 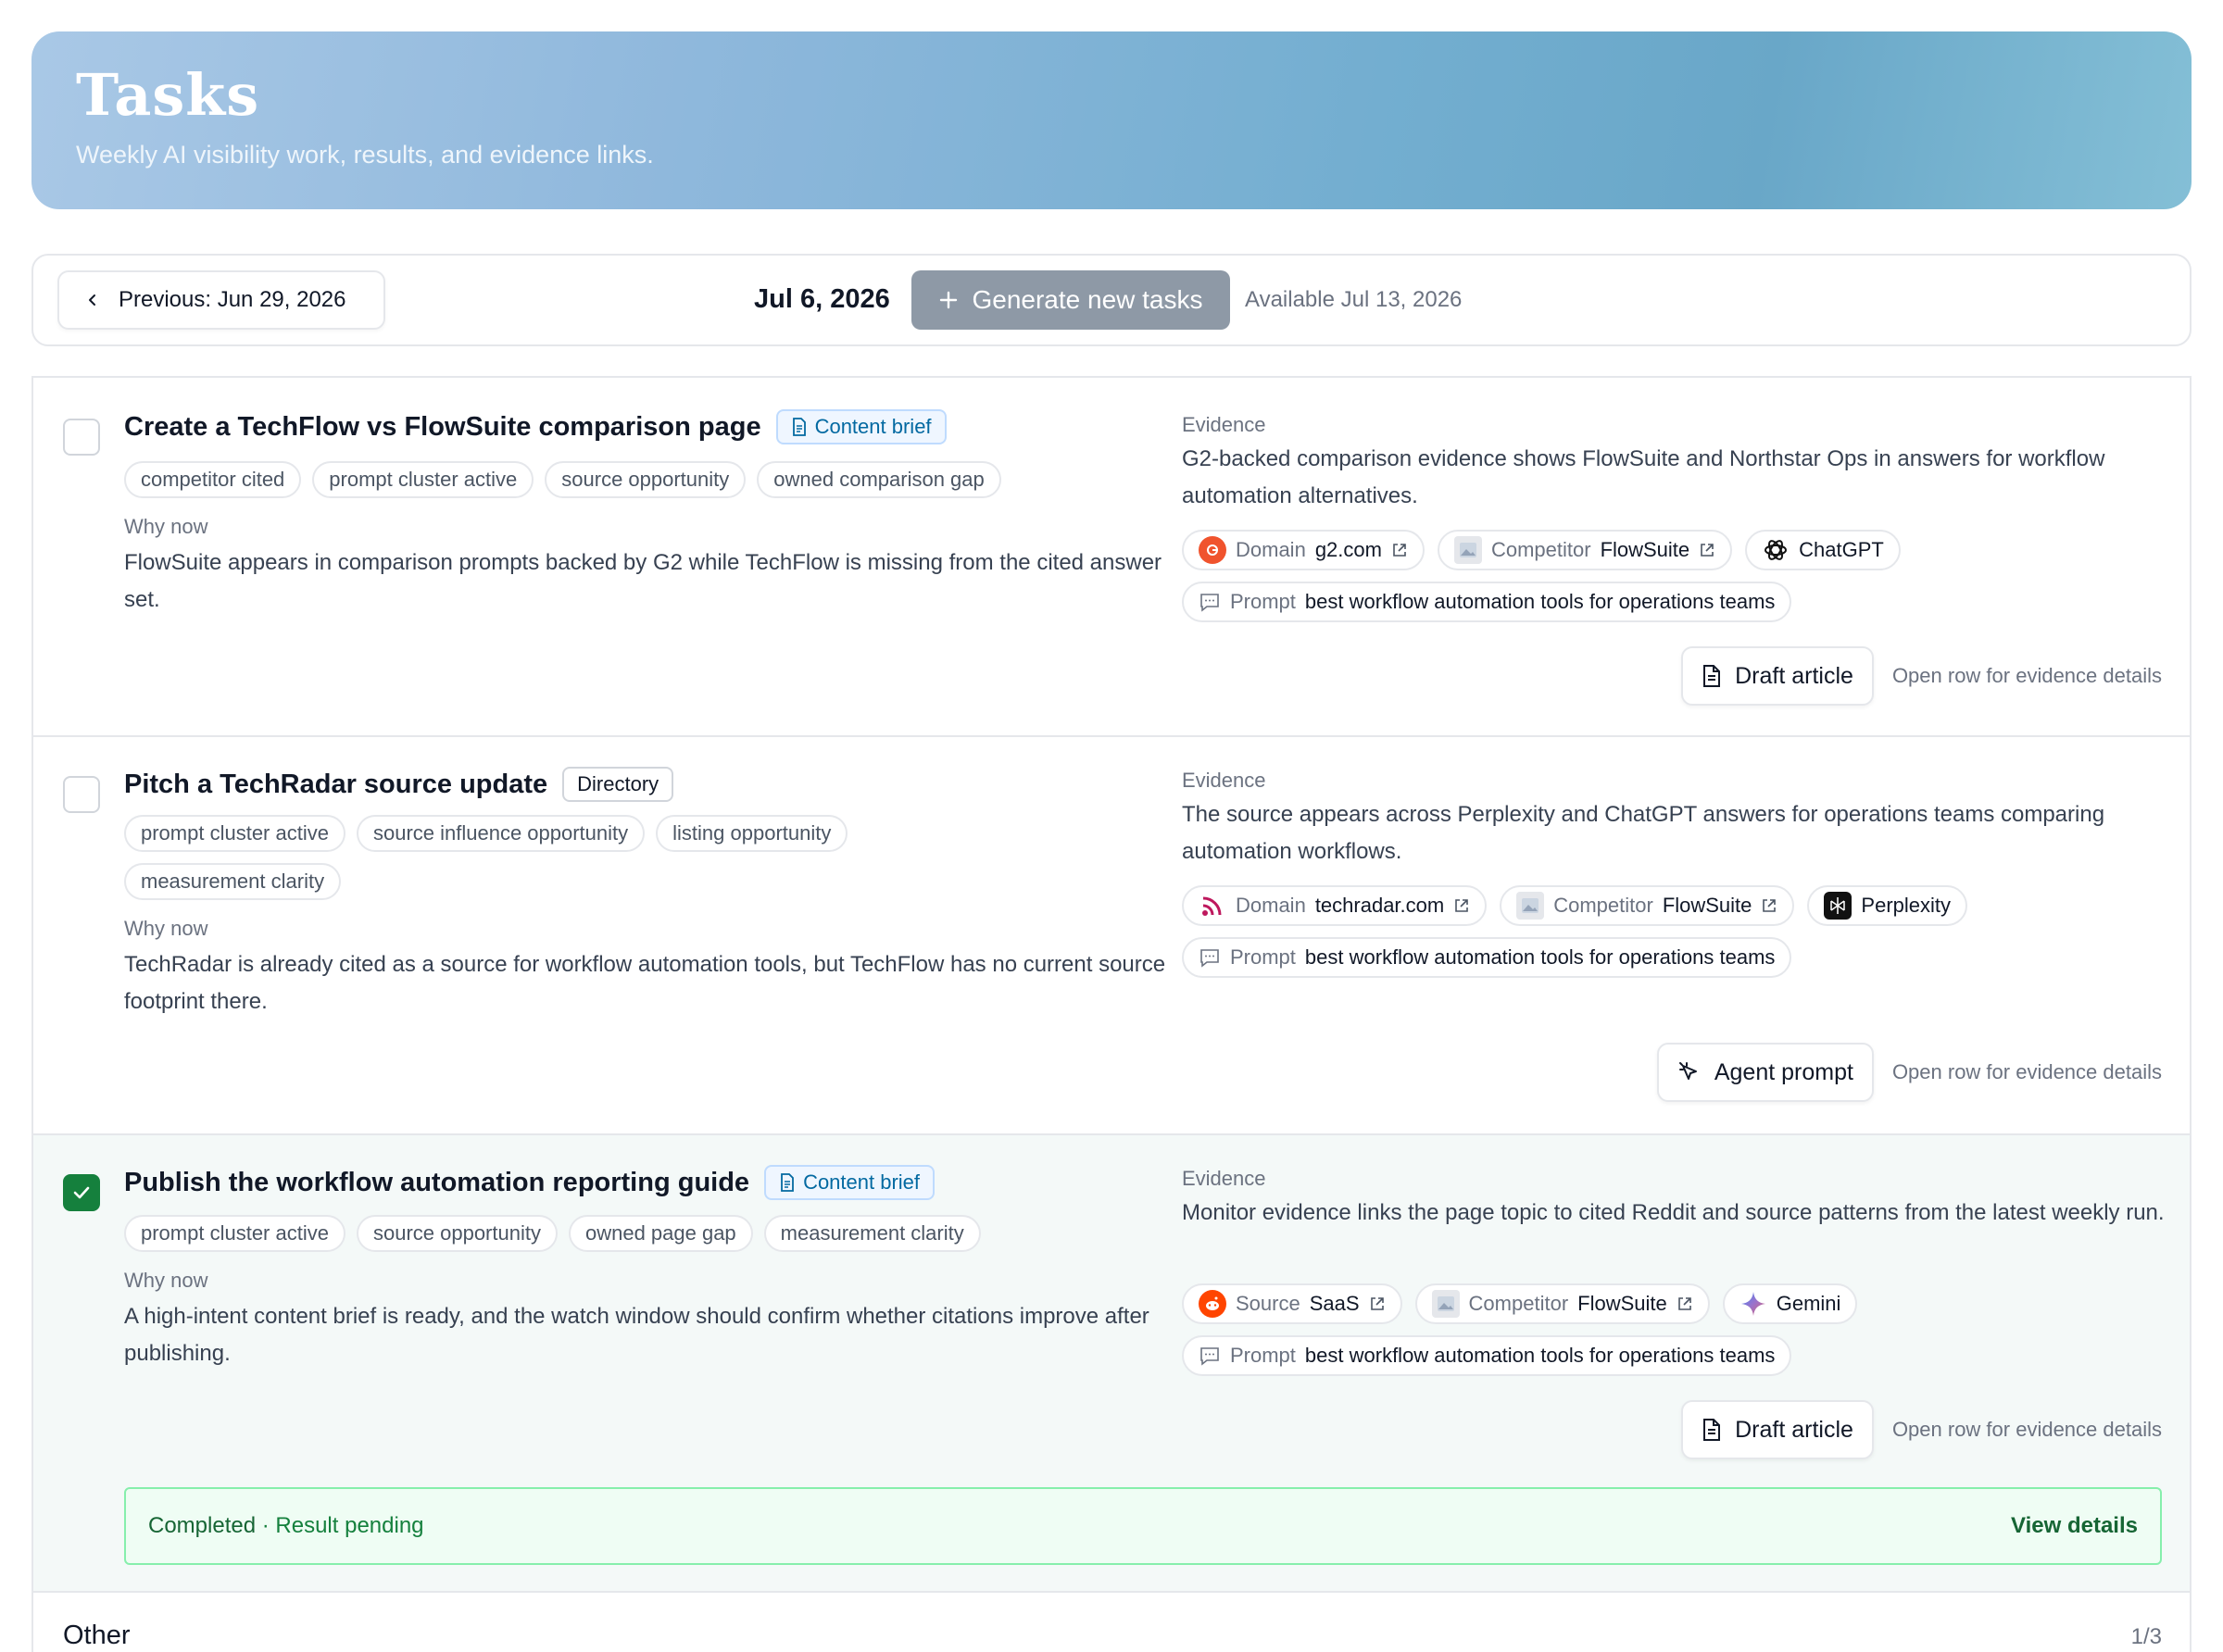 What do you see at coordinates (1268, 1303) in the screenshot?
I see `chip-kind: Source` at bounding box center [1268, 1303].